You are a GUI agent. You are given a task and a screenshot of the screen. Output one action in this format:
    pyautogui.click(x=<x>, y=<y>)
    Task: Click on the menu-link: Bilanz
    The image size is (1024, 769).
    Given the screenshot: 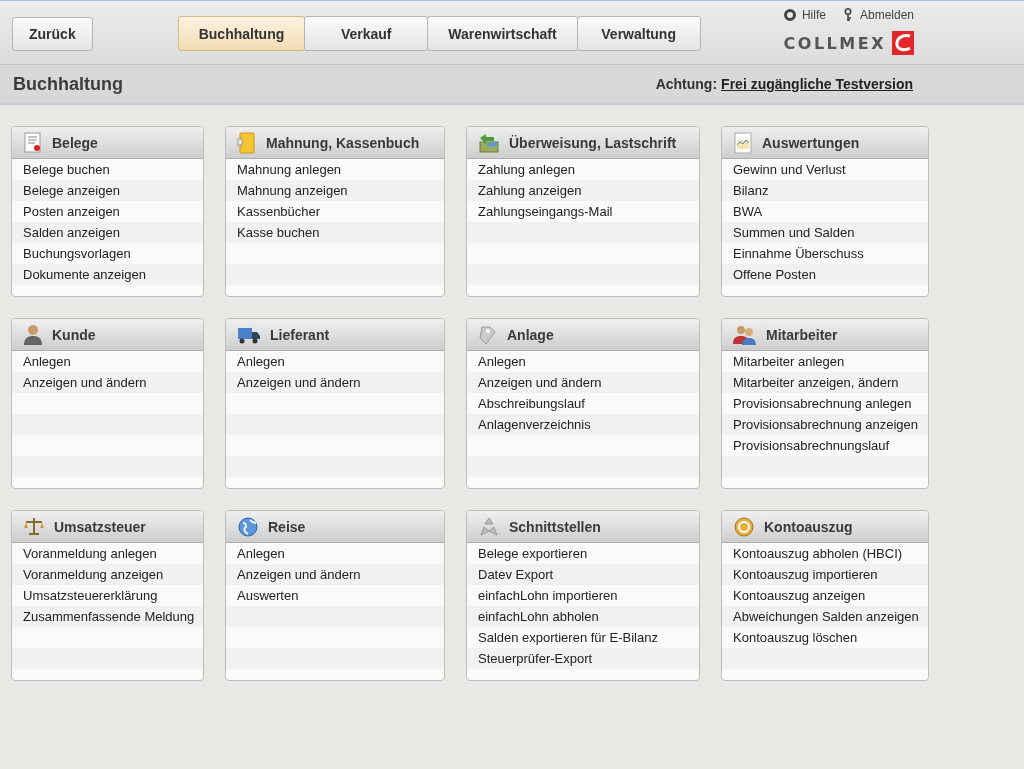 What is the action you would take?
    pyautogui.click(x=825, y=190)
    